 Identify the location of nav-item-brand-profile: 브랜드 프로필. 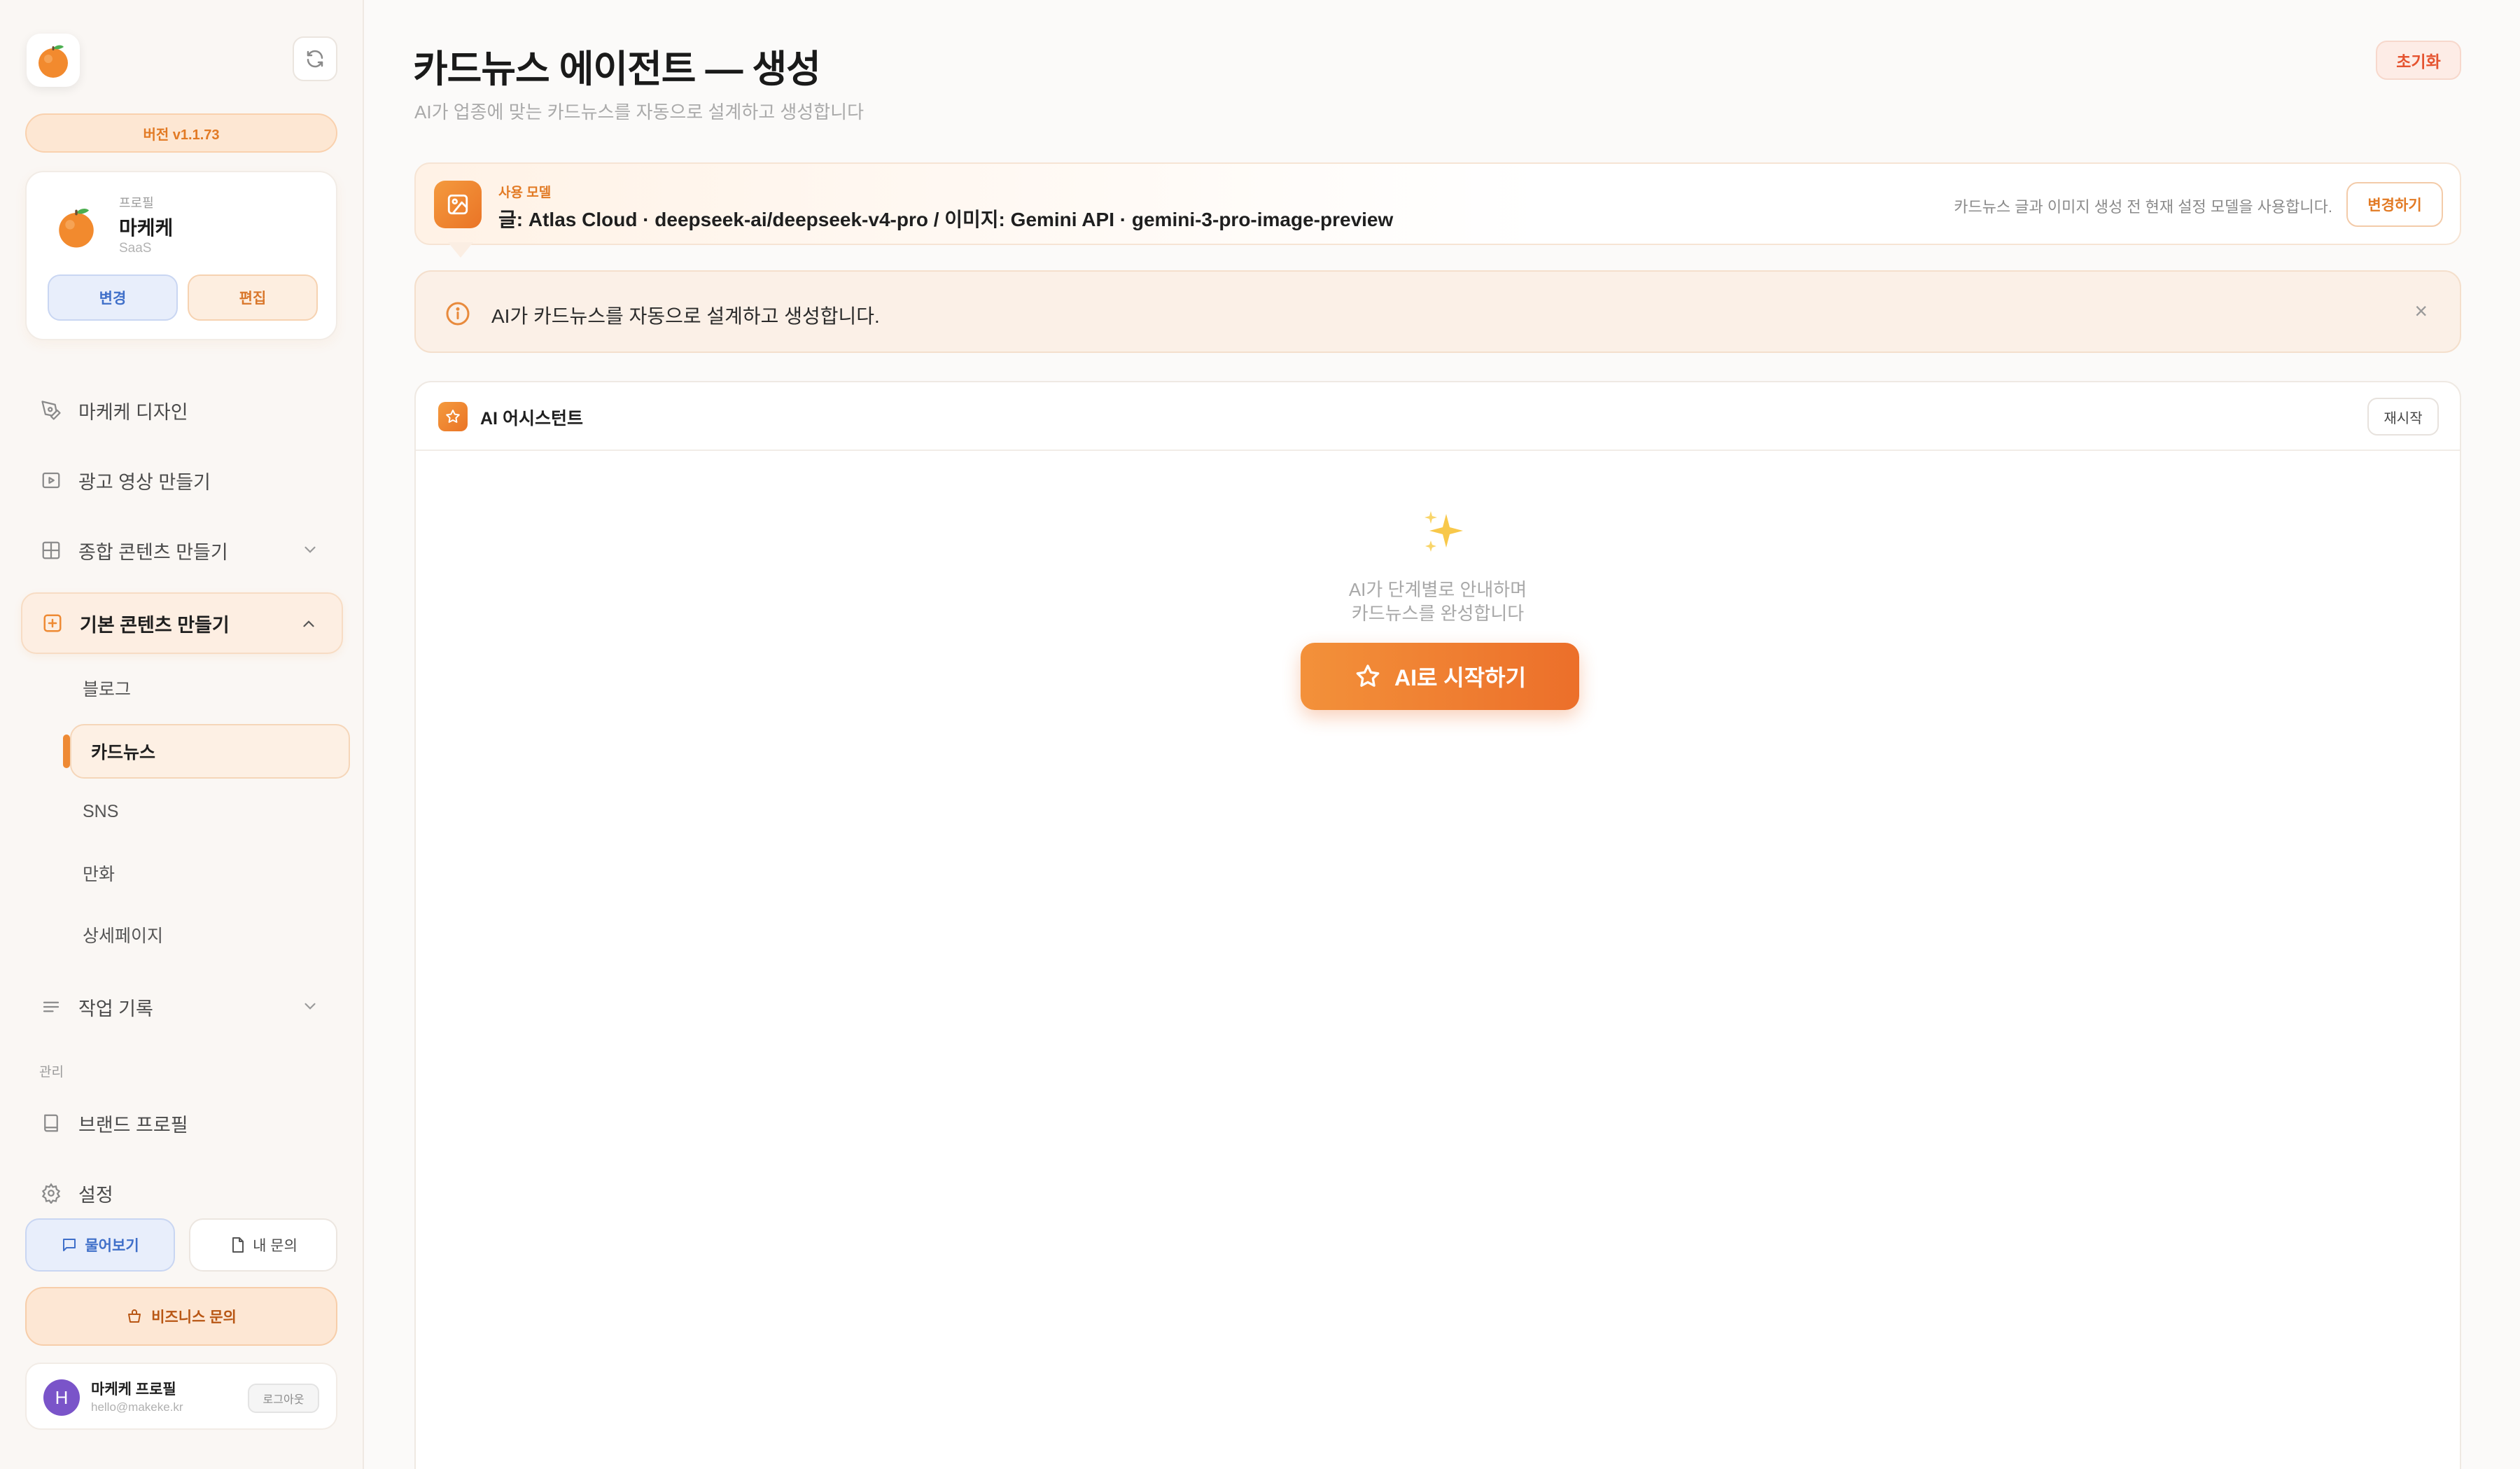
(182, 1123).